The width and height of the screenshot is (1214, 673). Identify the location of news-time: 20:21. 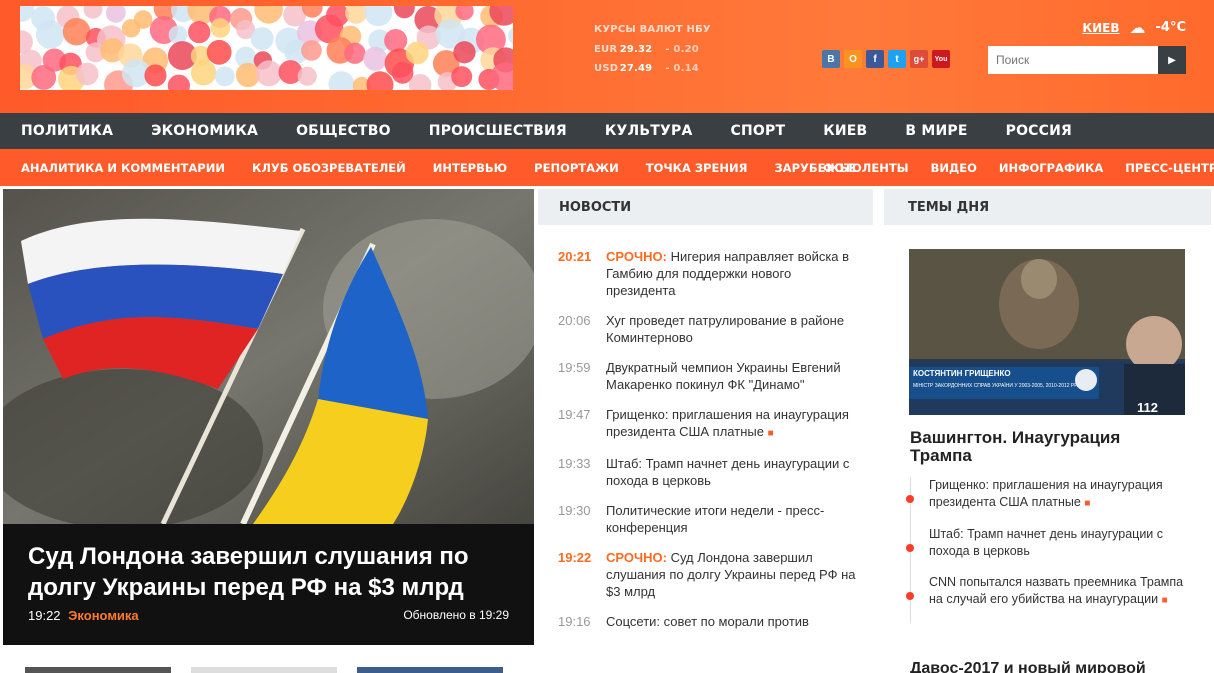
(575, 256).